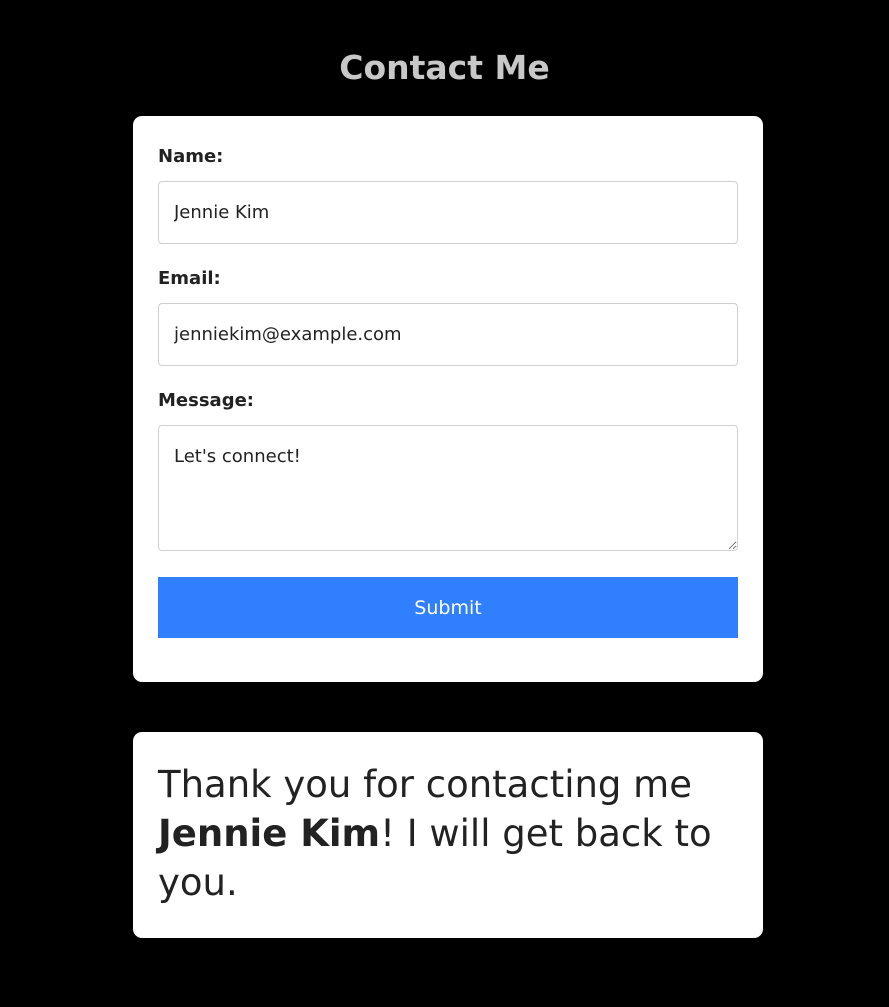 This screenshot has width=889, height=1007. I want to click on submit-button: Submit, so click(448, 607).